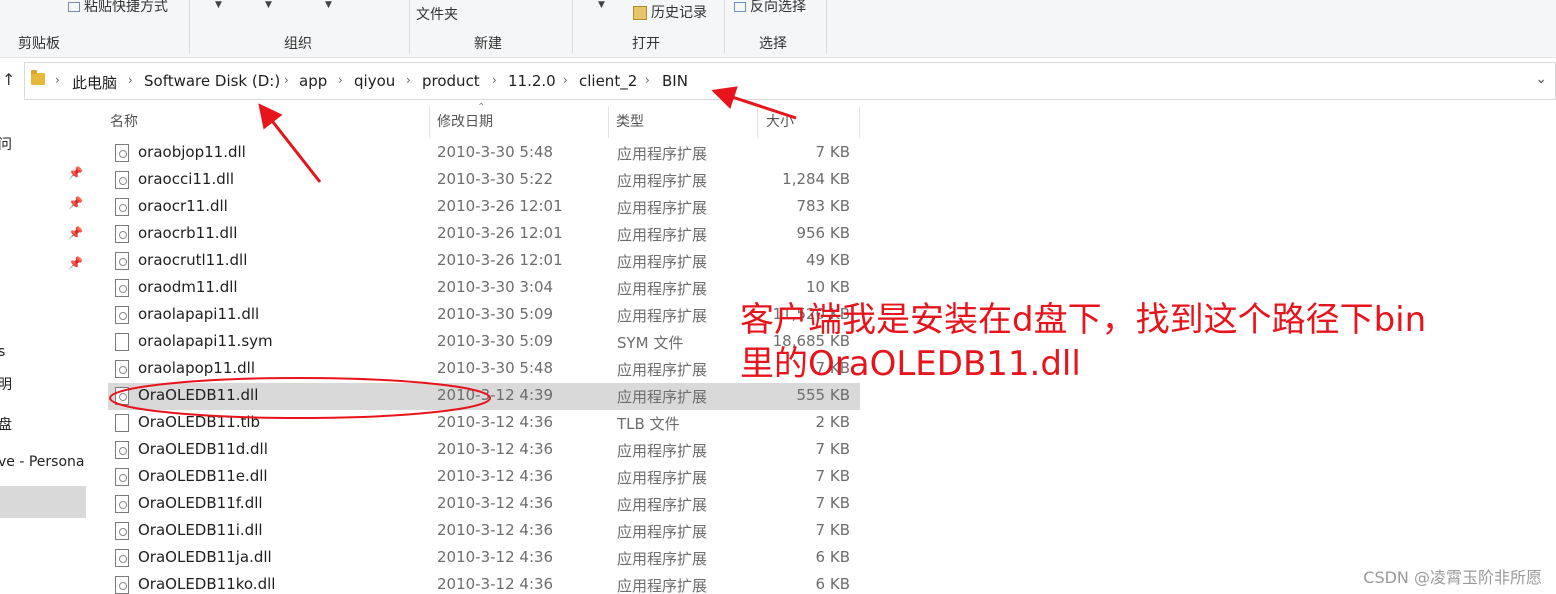 This screenshot has width=1556, height=594. I want to click on file-name: oraocrutl11.dll, so click(193, 260).